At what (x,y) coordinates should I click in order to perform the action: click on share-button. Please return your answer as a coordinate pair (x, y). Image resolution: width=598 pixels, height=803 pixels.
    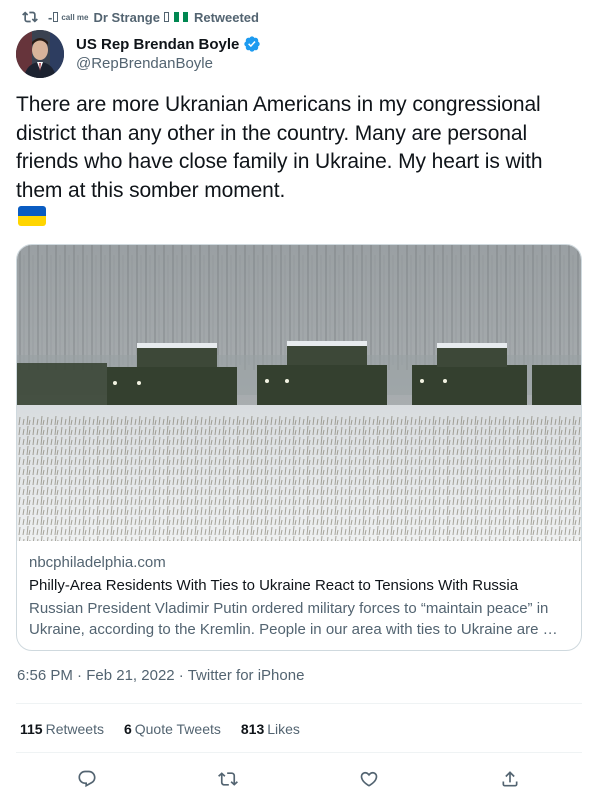
    Looking at the image, I should click on (510, 779).